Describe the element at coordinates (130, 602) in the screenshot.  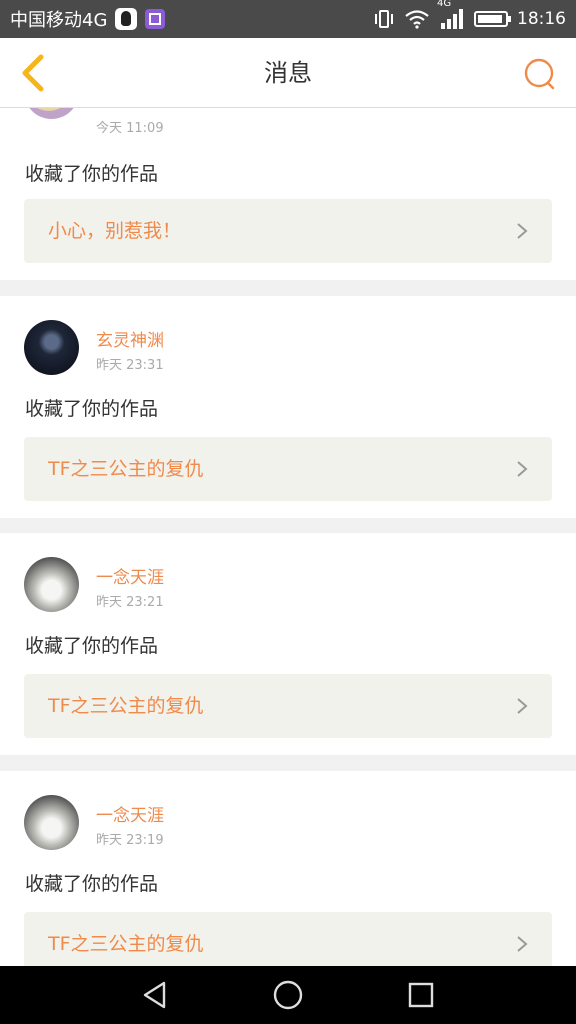
I see `timestamp: 昨天 23:21` at that location.